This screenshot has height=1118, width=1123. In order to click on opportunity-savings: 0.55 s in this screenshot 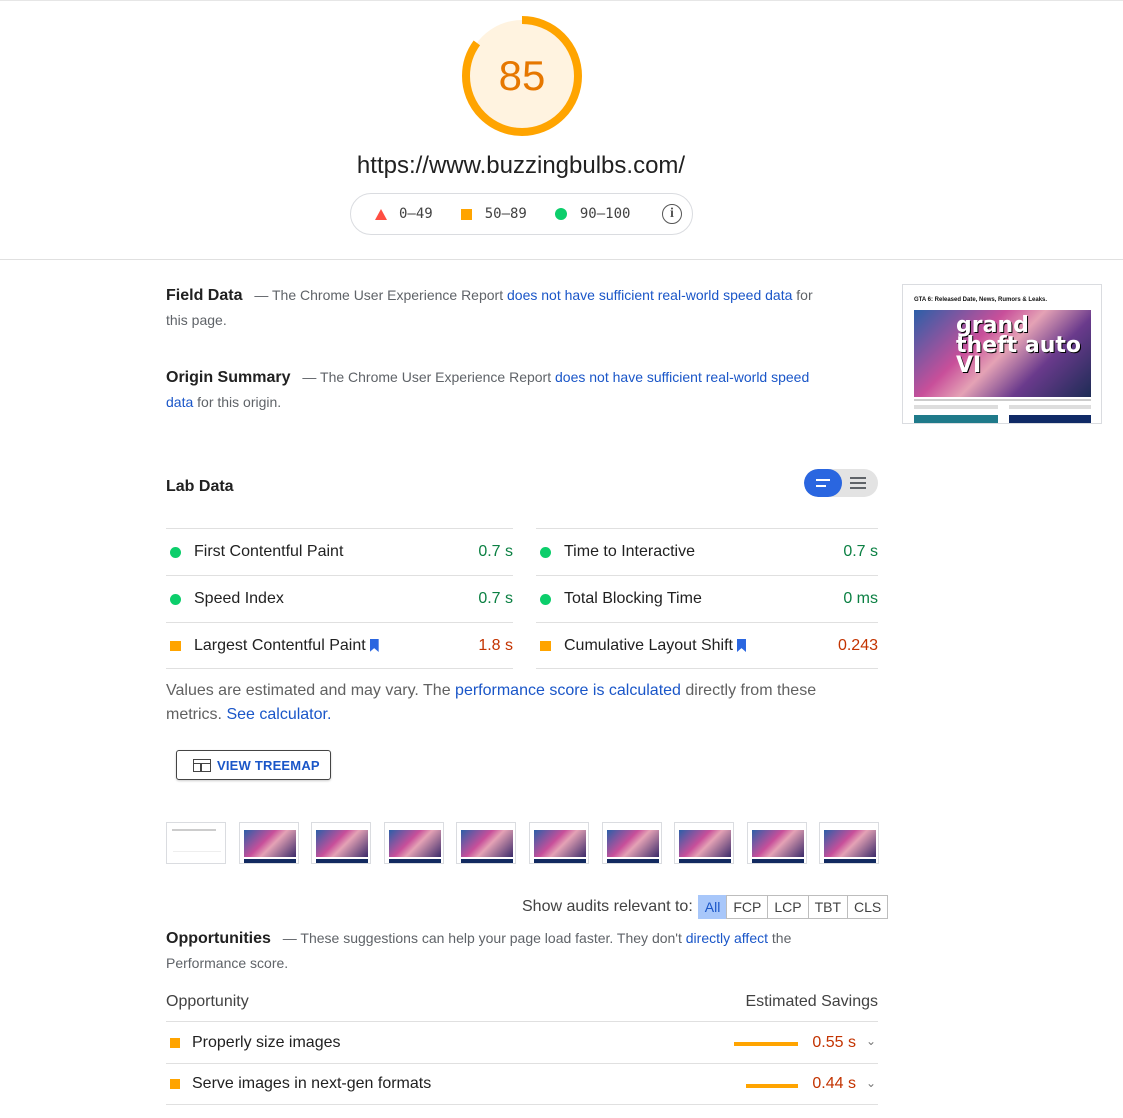, I will do `click(834, 1042)`.